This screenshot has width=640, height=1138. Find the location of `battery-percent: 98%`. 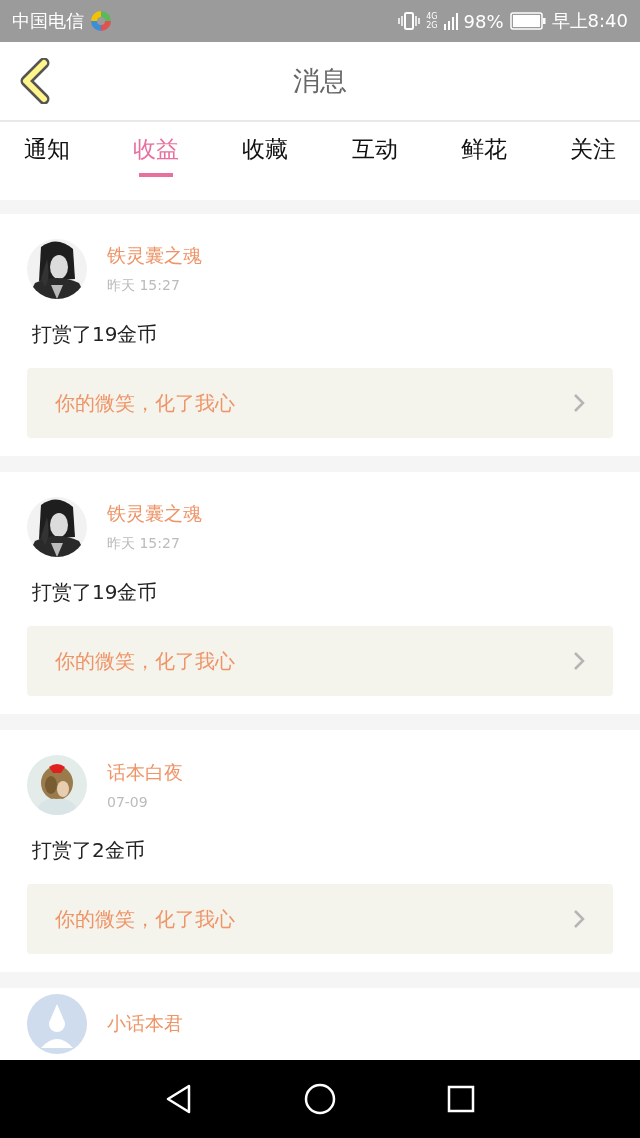

battery-percent: 98% is located at coordinates (483, 21).